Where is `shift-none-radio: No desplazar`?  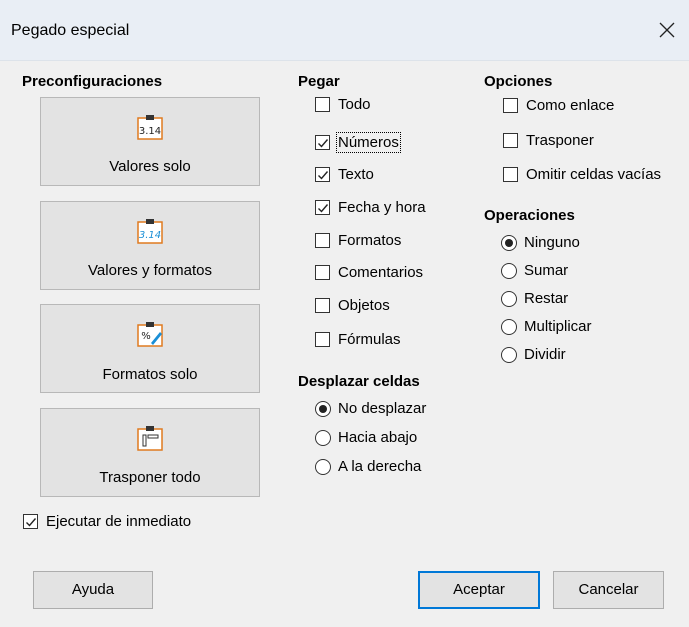 shift-none-radio: No desplazar is located at coordinates (370, 408).